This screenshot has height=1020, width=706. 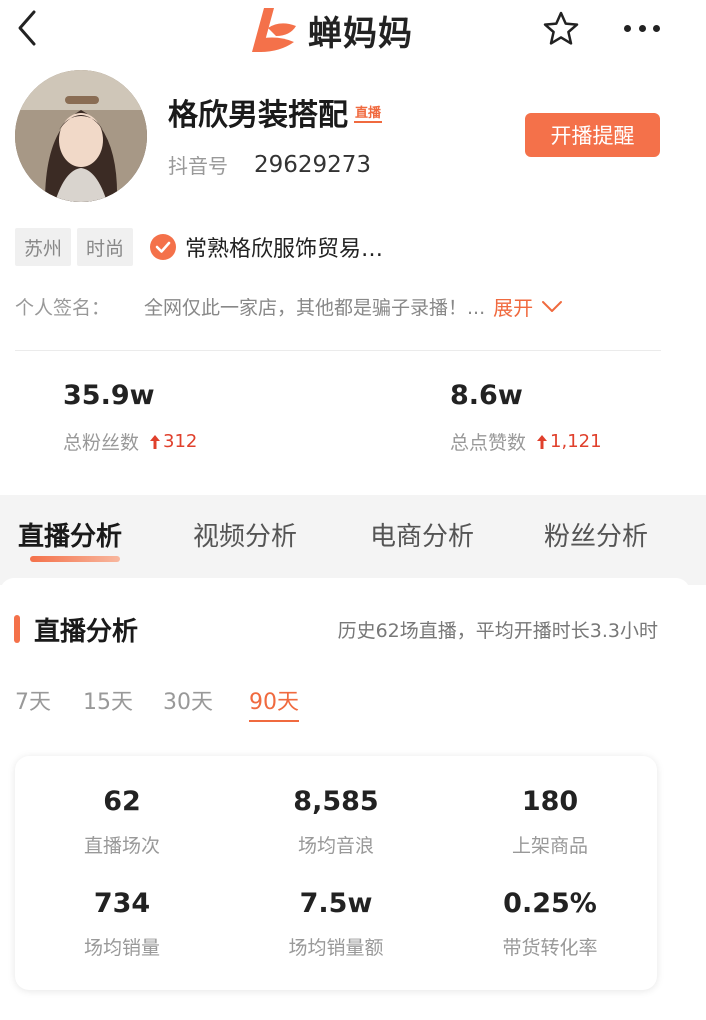 I want to click on metric-label: 场均销量额, so click(x=336, y=948).